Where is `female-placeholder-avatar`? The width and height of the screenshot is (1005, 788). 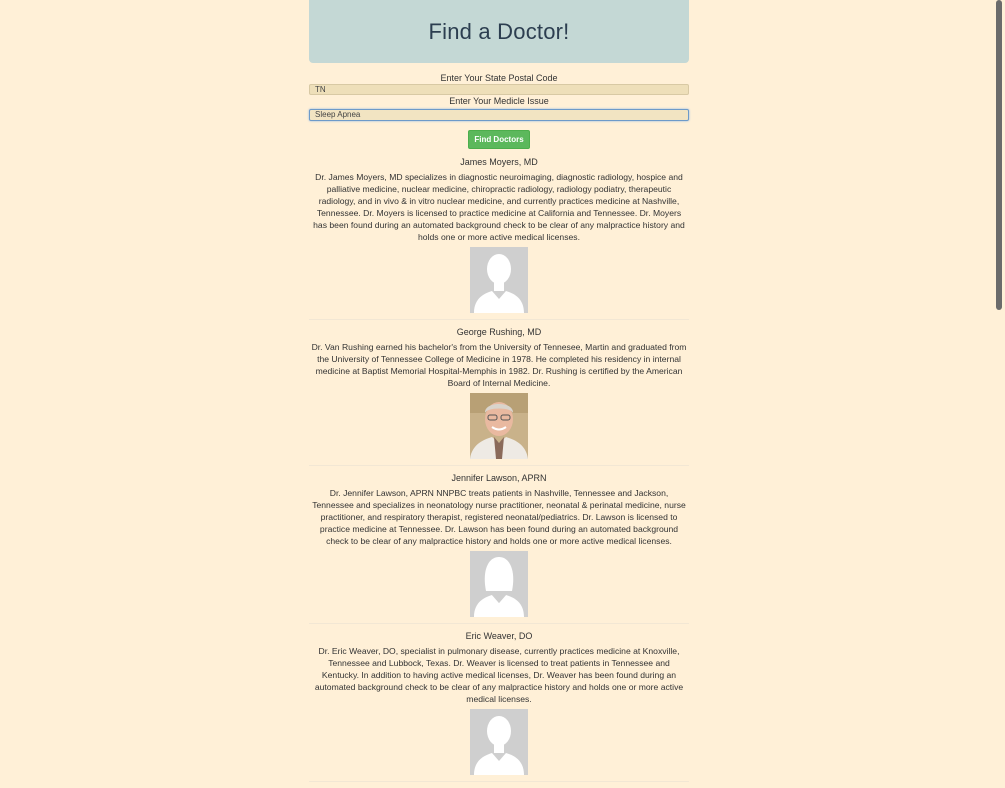
female-placeholder-avatar is located at coordinates (499, 584).